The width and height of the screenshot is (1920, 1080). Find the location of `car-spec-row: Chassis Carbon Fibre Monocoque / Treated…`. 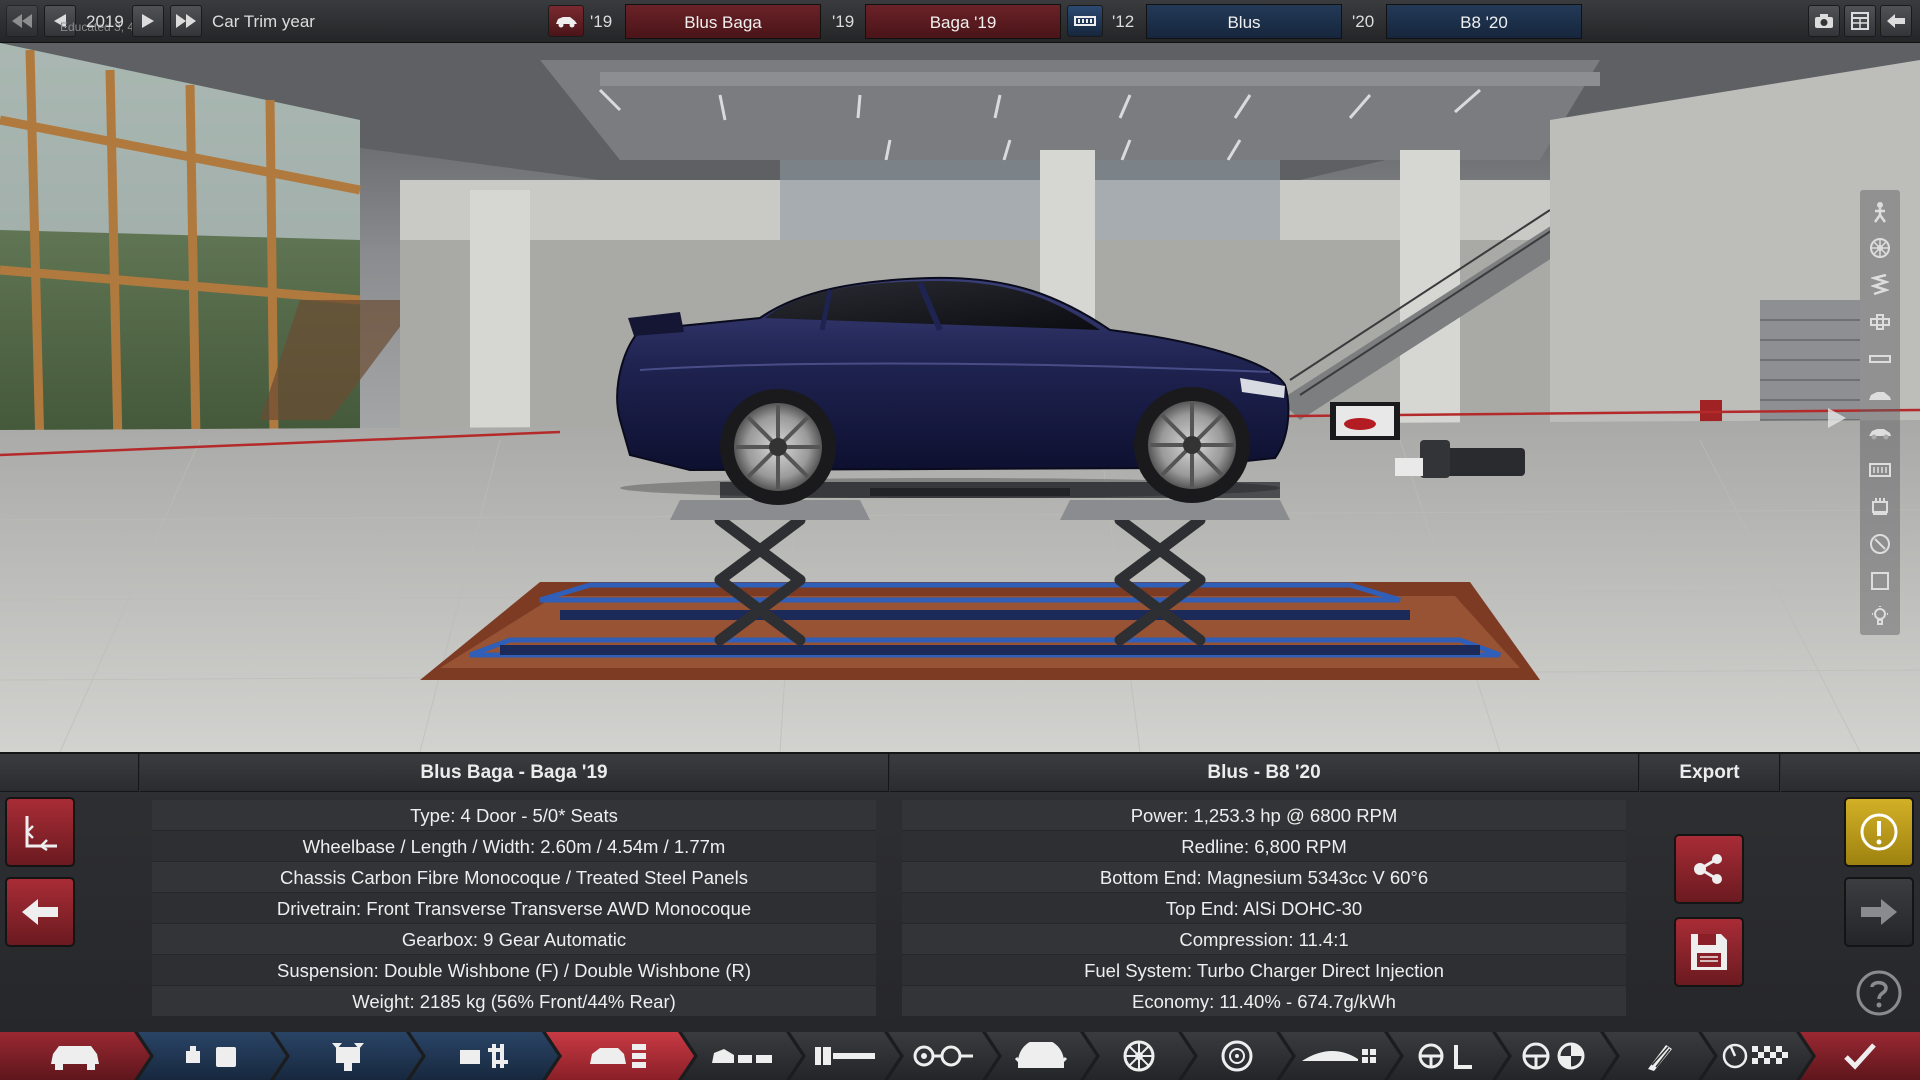

car-spec-row: Chassis Carbon Fibre Monocoque / Treated… is located at coordinates (514, 877).